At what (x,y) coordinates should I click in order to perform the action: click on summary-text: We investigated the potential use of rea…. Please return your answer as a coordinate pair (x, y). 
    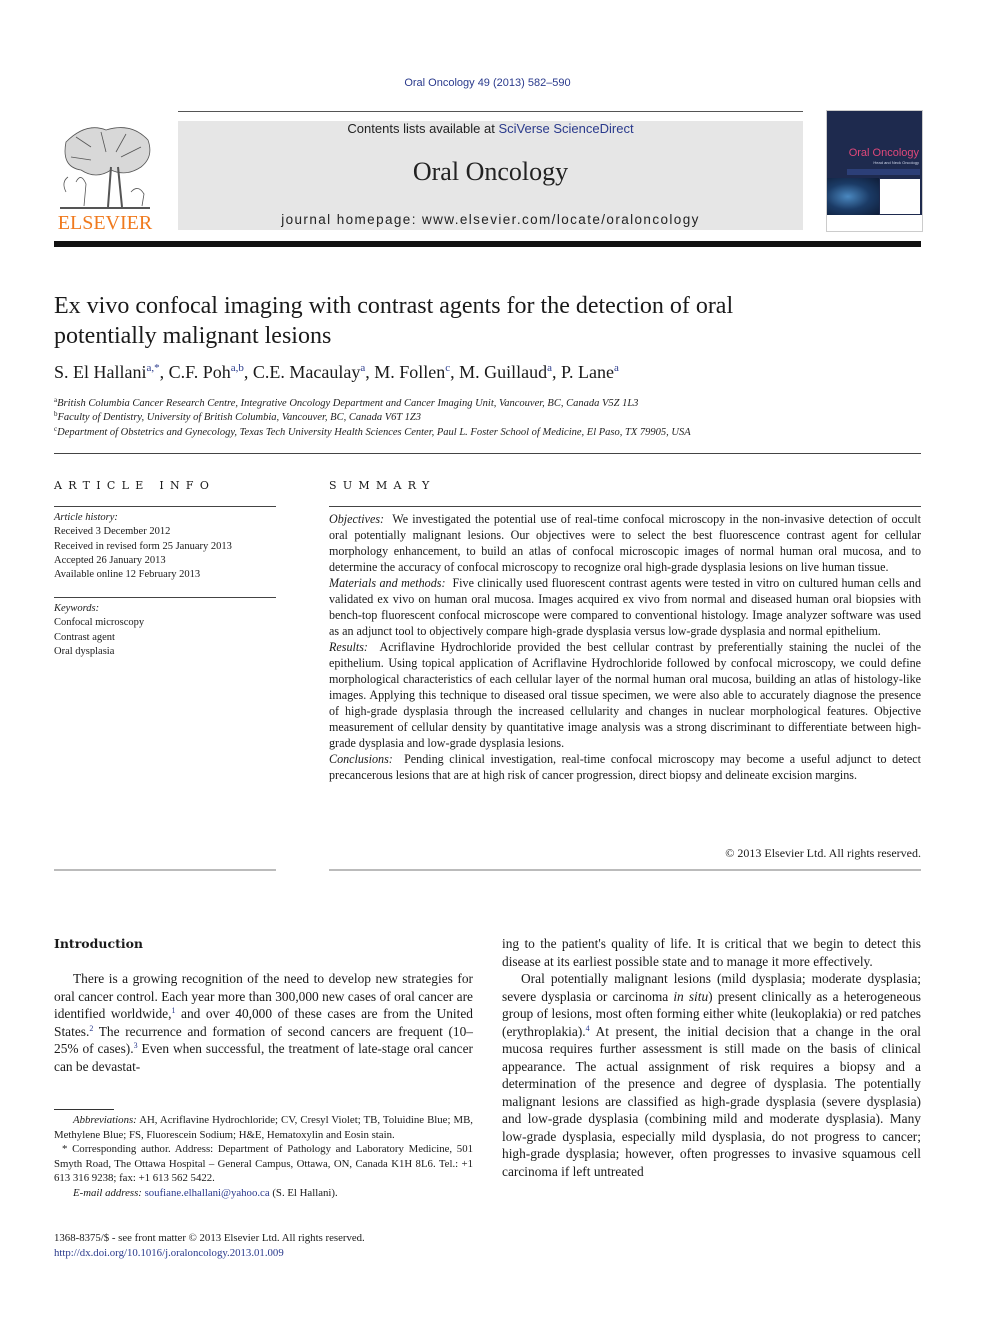
    Looking at the image, I should click on (625, 543).